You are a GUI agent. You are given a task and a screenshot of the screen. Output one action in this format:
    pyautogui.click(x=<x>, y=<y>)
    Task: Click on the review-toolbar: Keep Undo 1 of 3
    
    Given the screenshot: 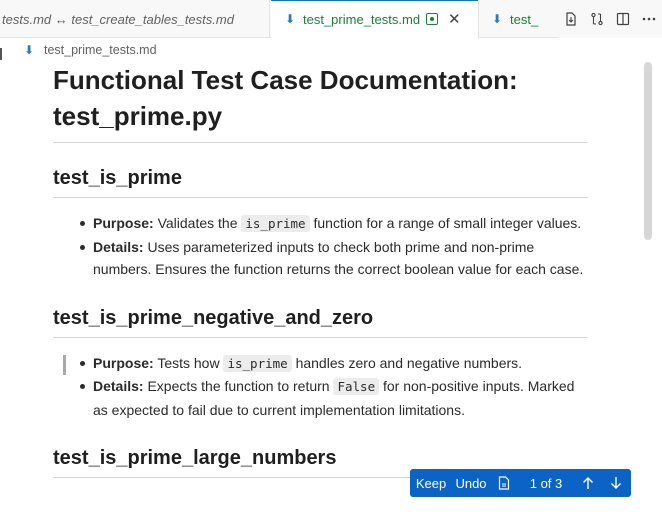 What is the action you would take?
    pyautogui.click(x=520, y=483)
    